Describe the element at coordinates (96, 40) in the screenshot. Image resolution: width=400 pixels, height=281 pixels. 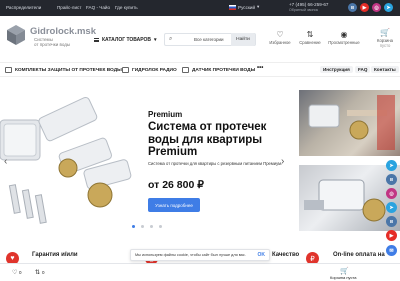
I see `menu-icon` at that location.